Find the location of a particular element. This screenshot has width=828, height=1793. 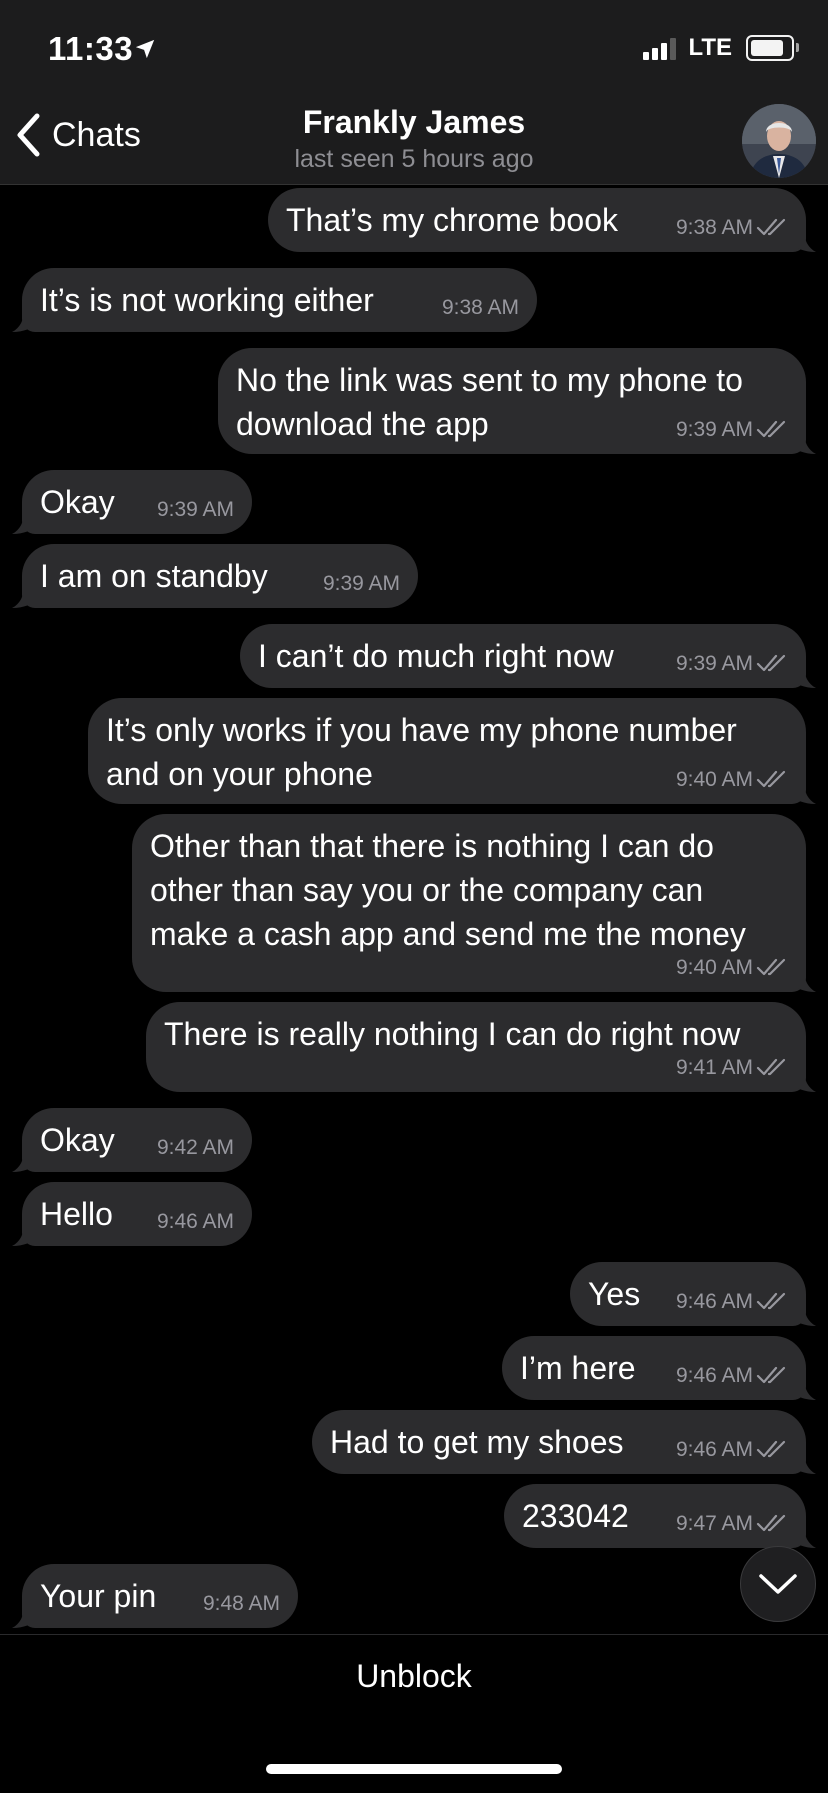

contact-avatar is located at coordinates (779, 141).